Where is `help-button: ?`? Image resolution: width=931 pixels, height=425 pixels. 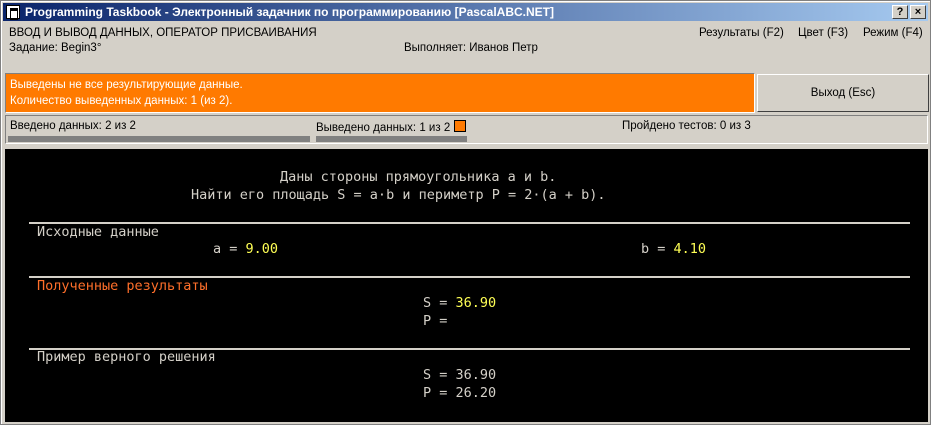 help-button: ? is located at coordinates (900, 12).